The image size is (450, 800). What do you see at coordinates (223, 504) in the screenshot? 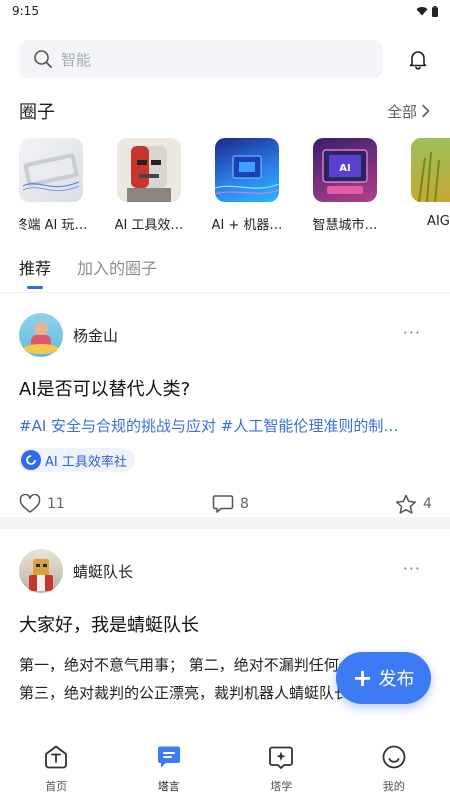
I see `comment-icon` at bounding box center [223, 504].